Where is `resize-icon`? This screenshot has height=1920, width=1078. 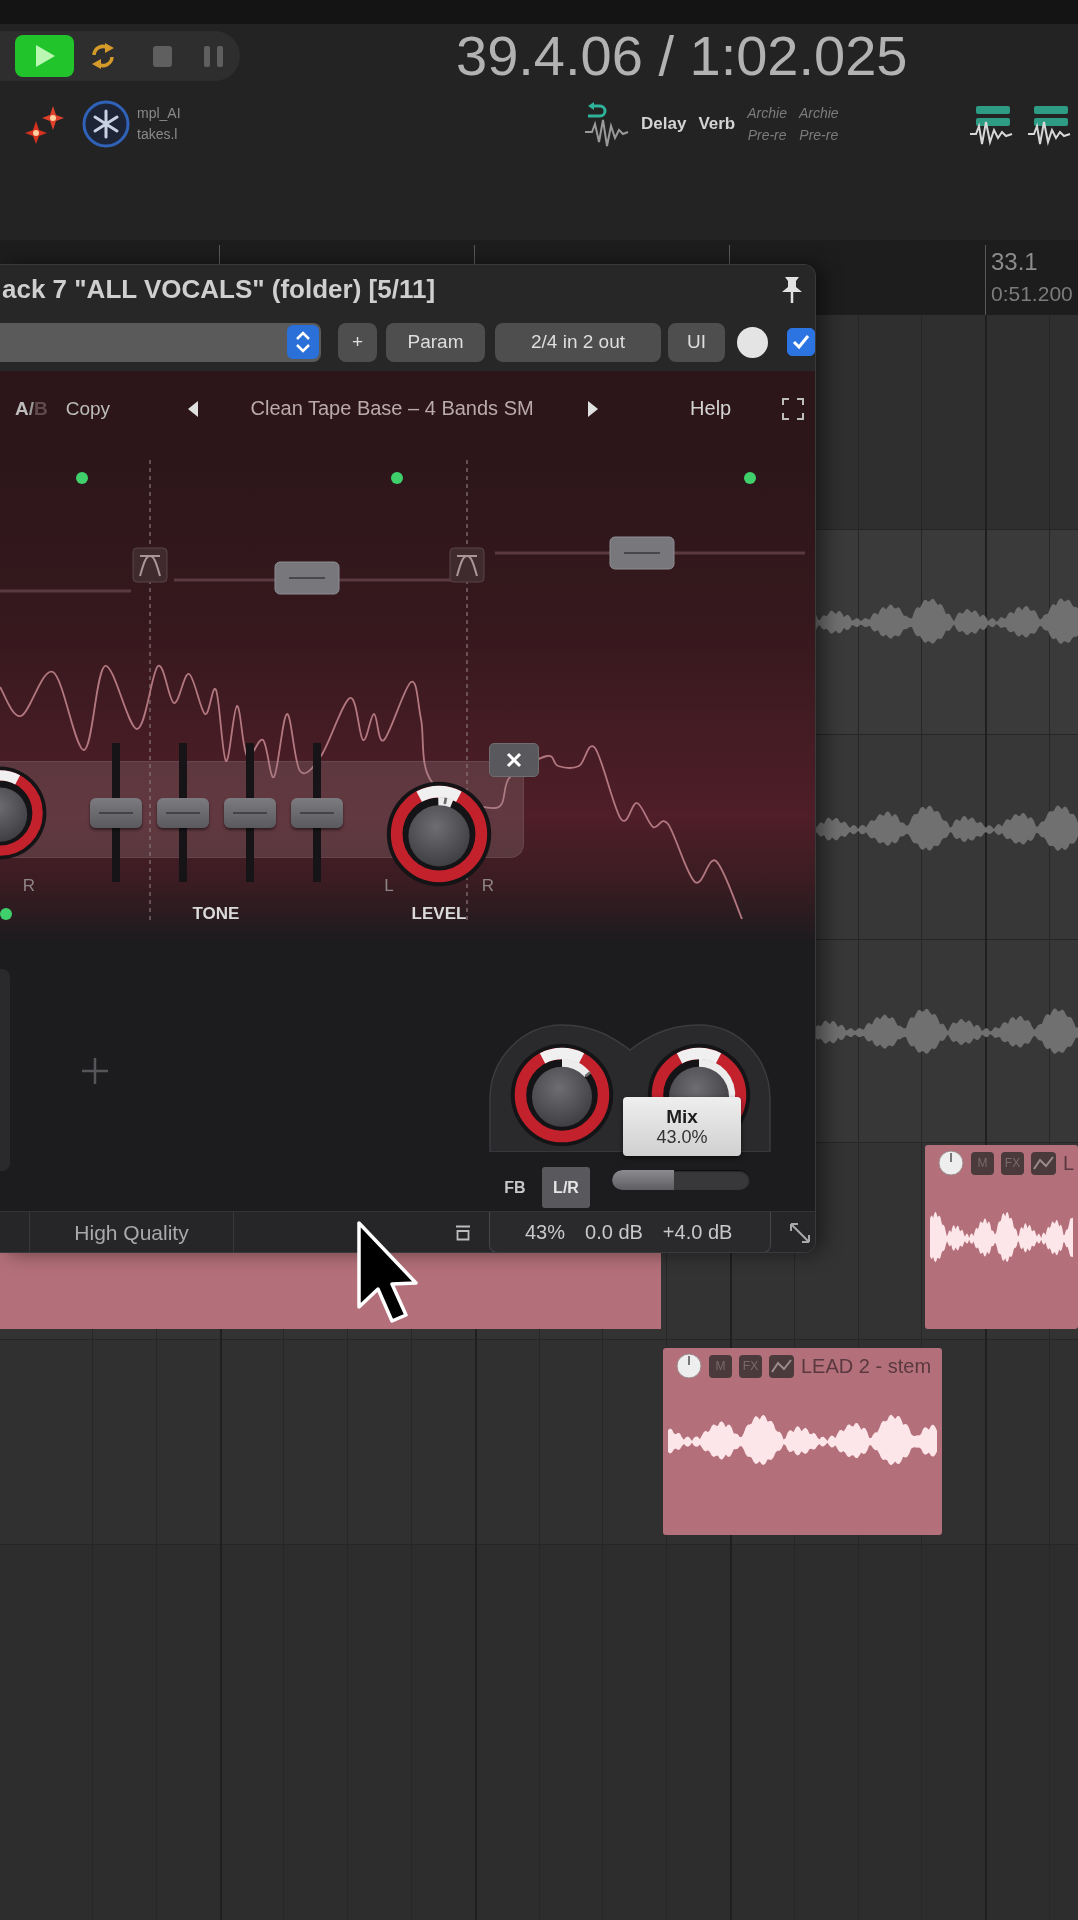
resize-icon is located at coordinates (800, 1232).